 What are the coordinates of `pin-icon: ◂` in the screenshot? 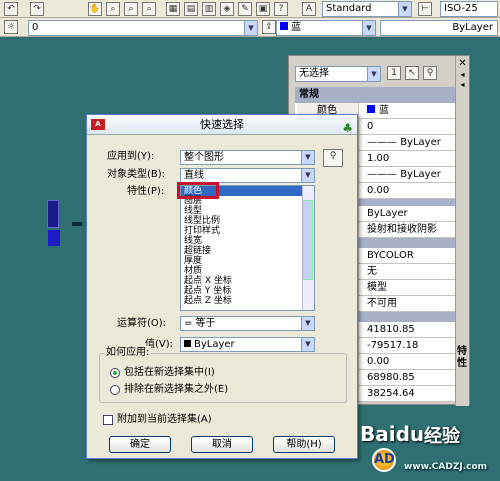 It's located at (462, 75).